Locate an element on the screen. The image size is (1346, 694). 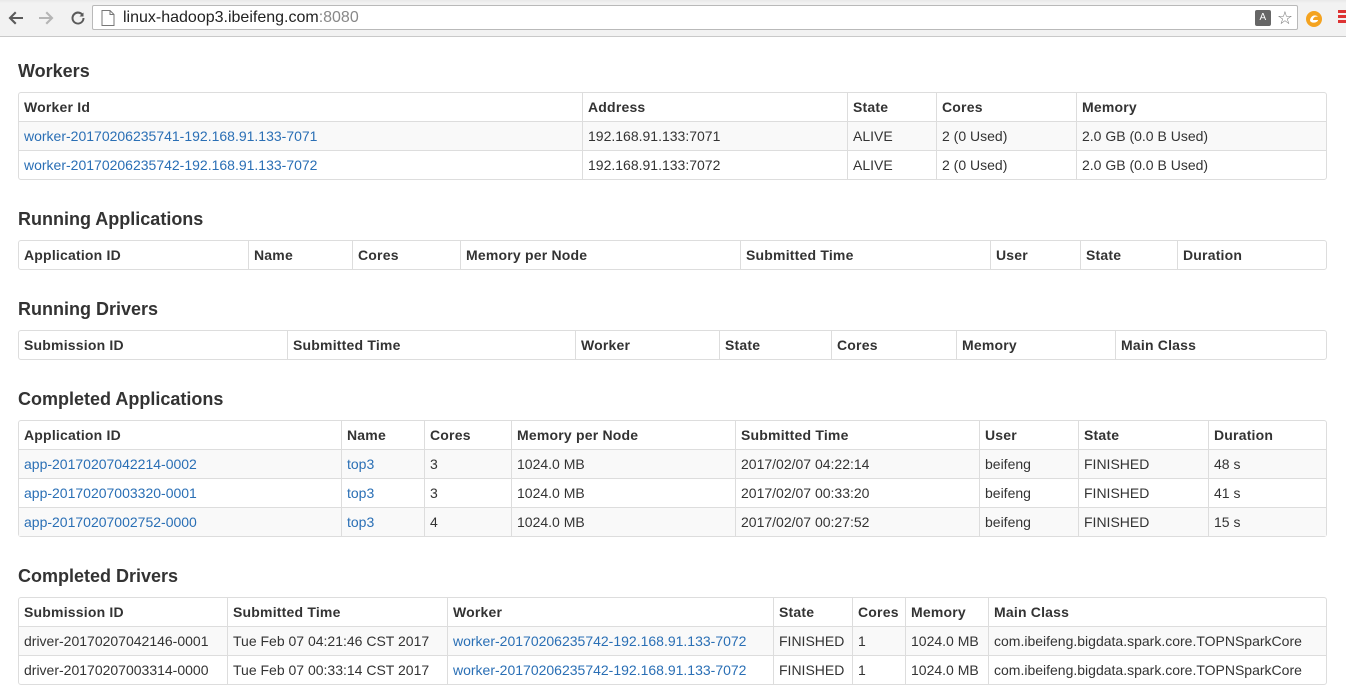
reload-icon is located at coordinates (78, 18).